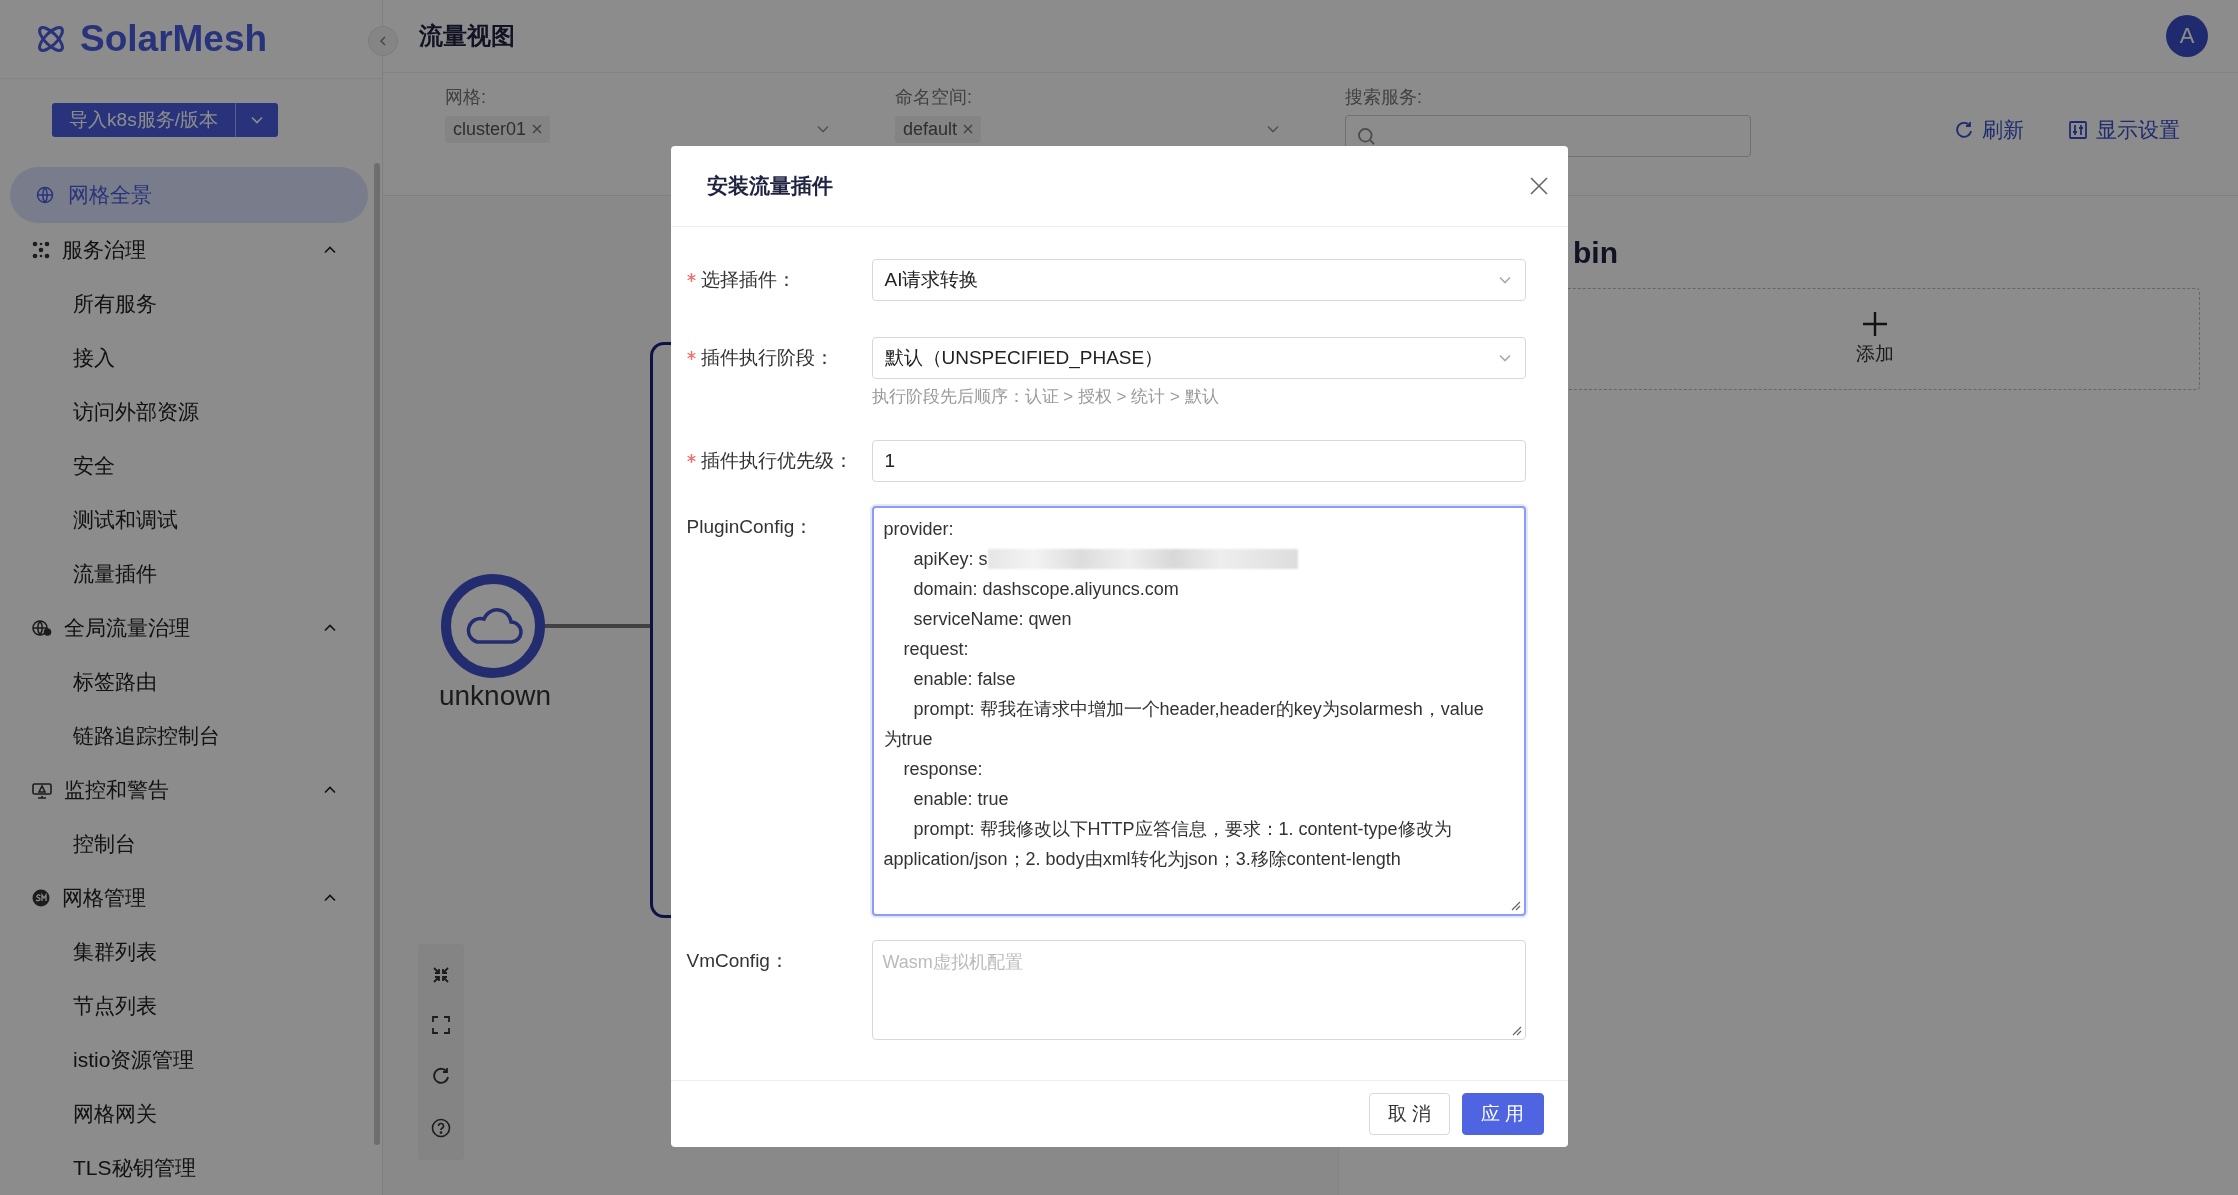 This screenshot has width=2238, height=1195. Describe the element at coordinates (42, 628) in the screenshot. I see `globe-gear-icon` at that location.